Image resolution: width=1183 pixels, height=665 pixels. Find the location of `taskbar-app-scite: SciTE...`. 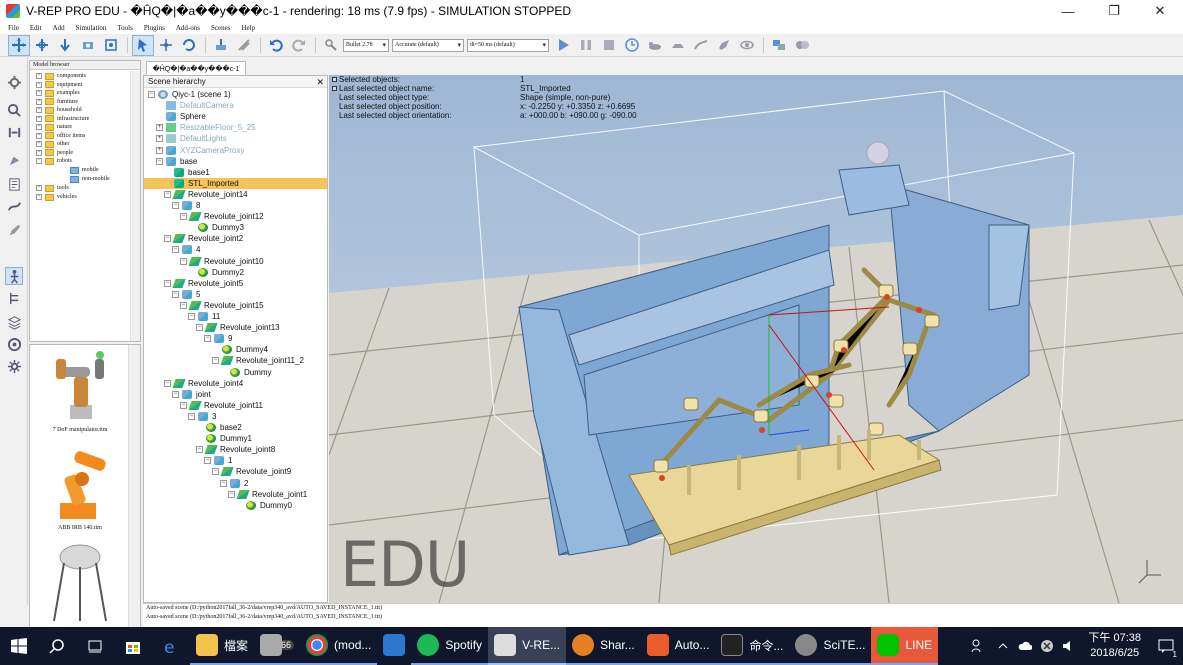

taskbar-app-scite: SciTE... is located at coordinates (830, 646).